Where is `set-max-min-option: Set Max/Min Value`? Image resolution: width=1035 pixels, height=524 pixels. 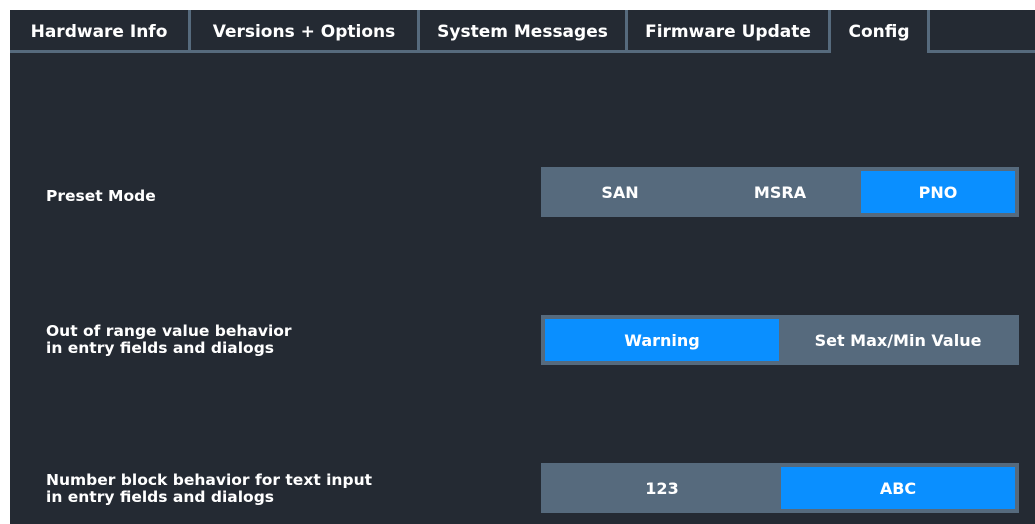 set-max-min-option: Set Max/Min Value is located at coordinates (898, 340).